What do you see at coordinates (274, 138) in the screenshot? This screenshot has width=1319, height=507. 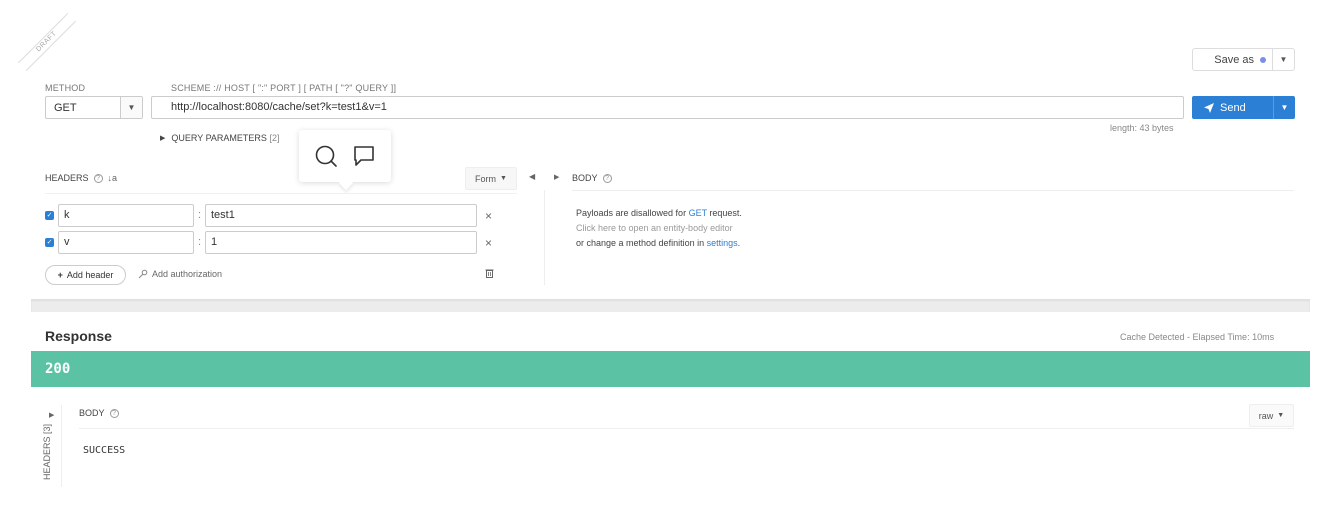 I see `query-parameters-count: [2]` at bounding box center [274, 138].